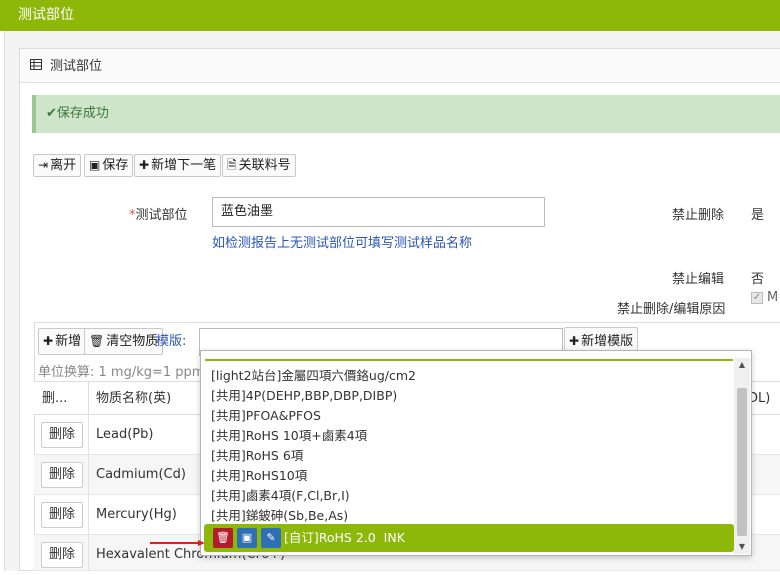  Describe the element at coordinates (141, 474) in the screenshot. I see `row-name: Cadmium(Cd)` at that location.